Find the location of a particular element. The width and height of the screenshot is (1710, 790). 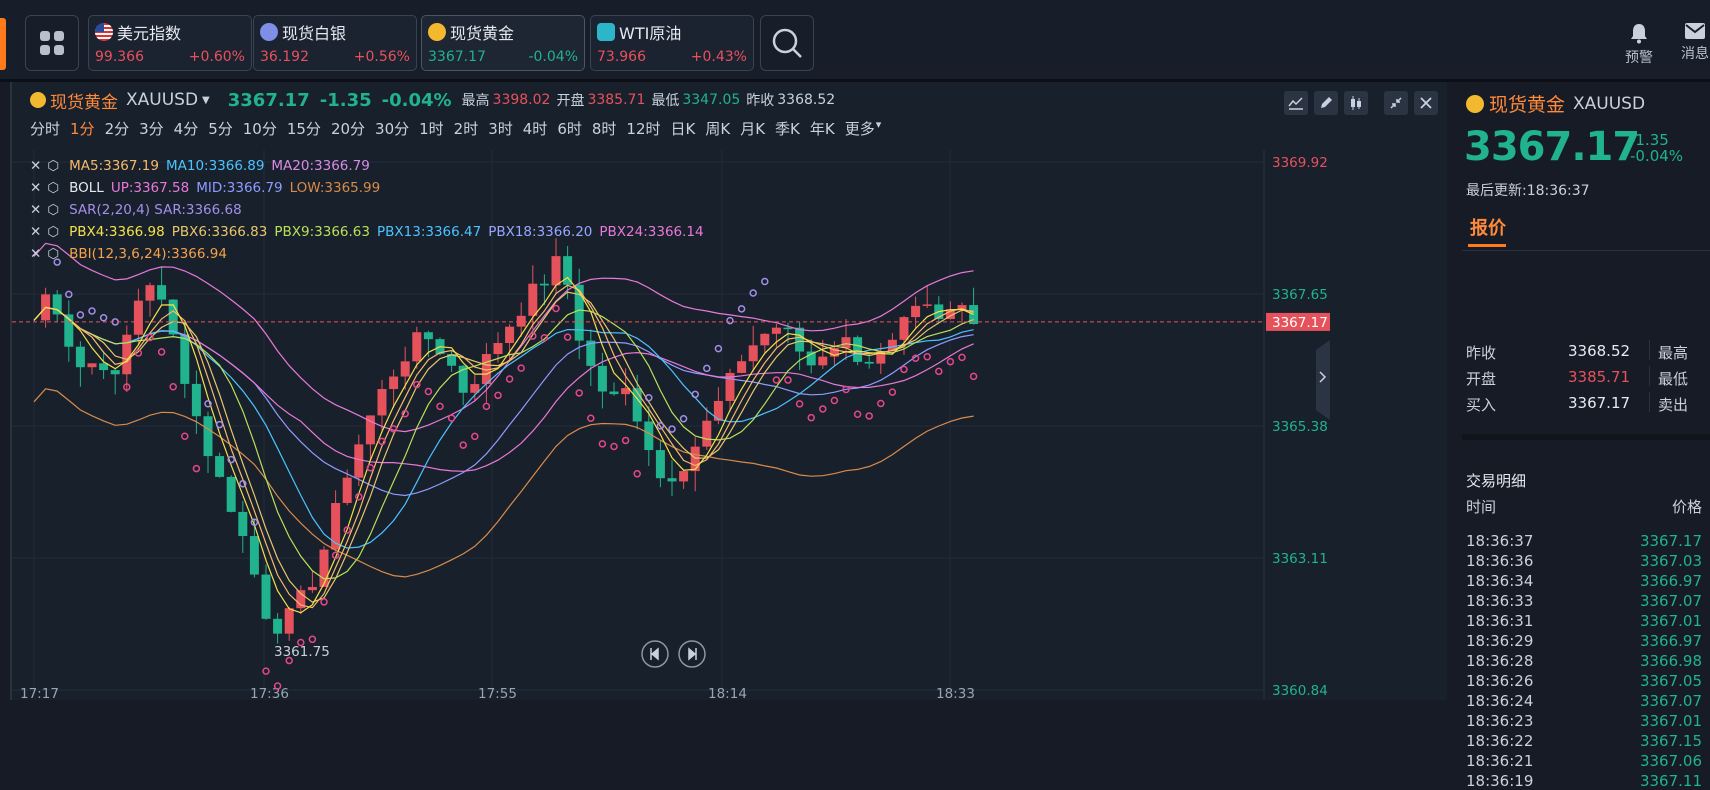

trade-time: 18:36:24 is located at coordinates (1500, 701).